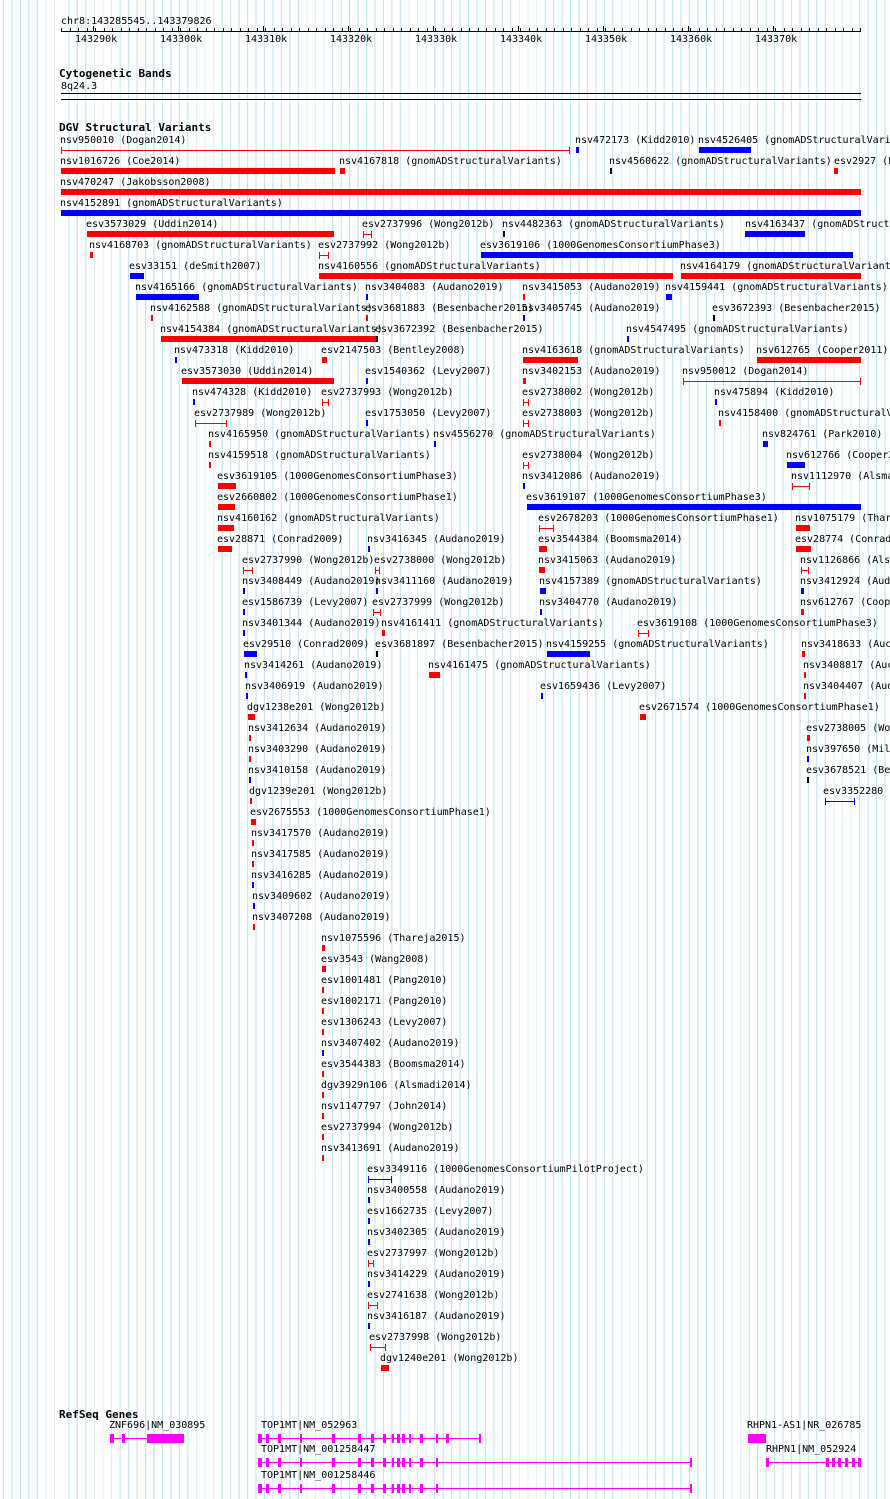 This screenshot has height=1499, width=890. Describe the element at coordinates (317, 728) in the screenshot. I see `dgv-variant-label: nsv3412634 (Audano2019)` at that location.